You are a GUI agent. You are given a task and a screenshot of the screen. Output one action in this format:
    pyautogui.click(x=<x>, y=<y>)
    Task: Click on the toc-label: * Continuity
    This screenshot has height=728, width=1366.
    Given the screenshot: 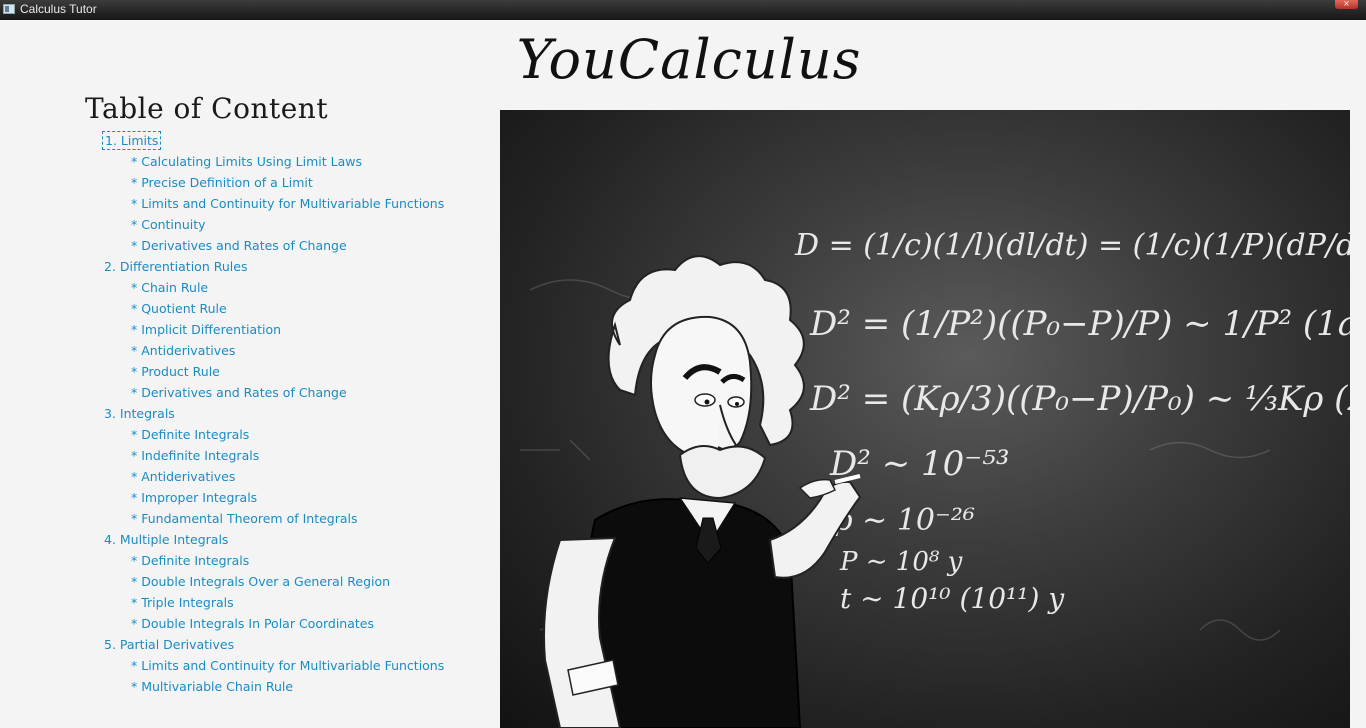 What is the action you would take?
    pyautogui.click(x=168, y=224)
    